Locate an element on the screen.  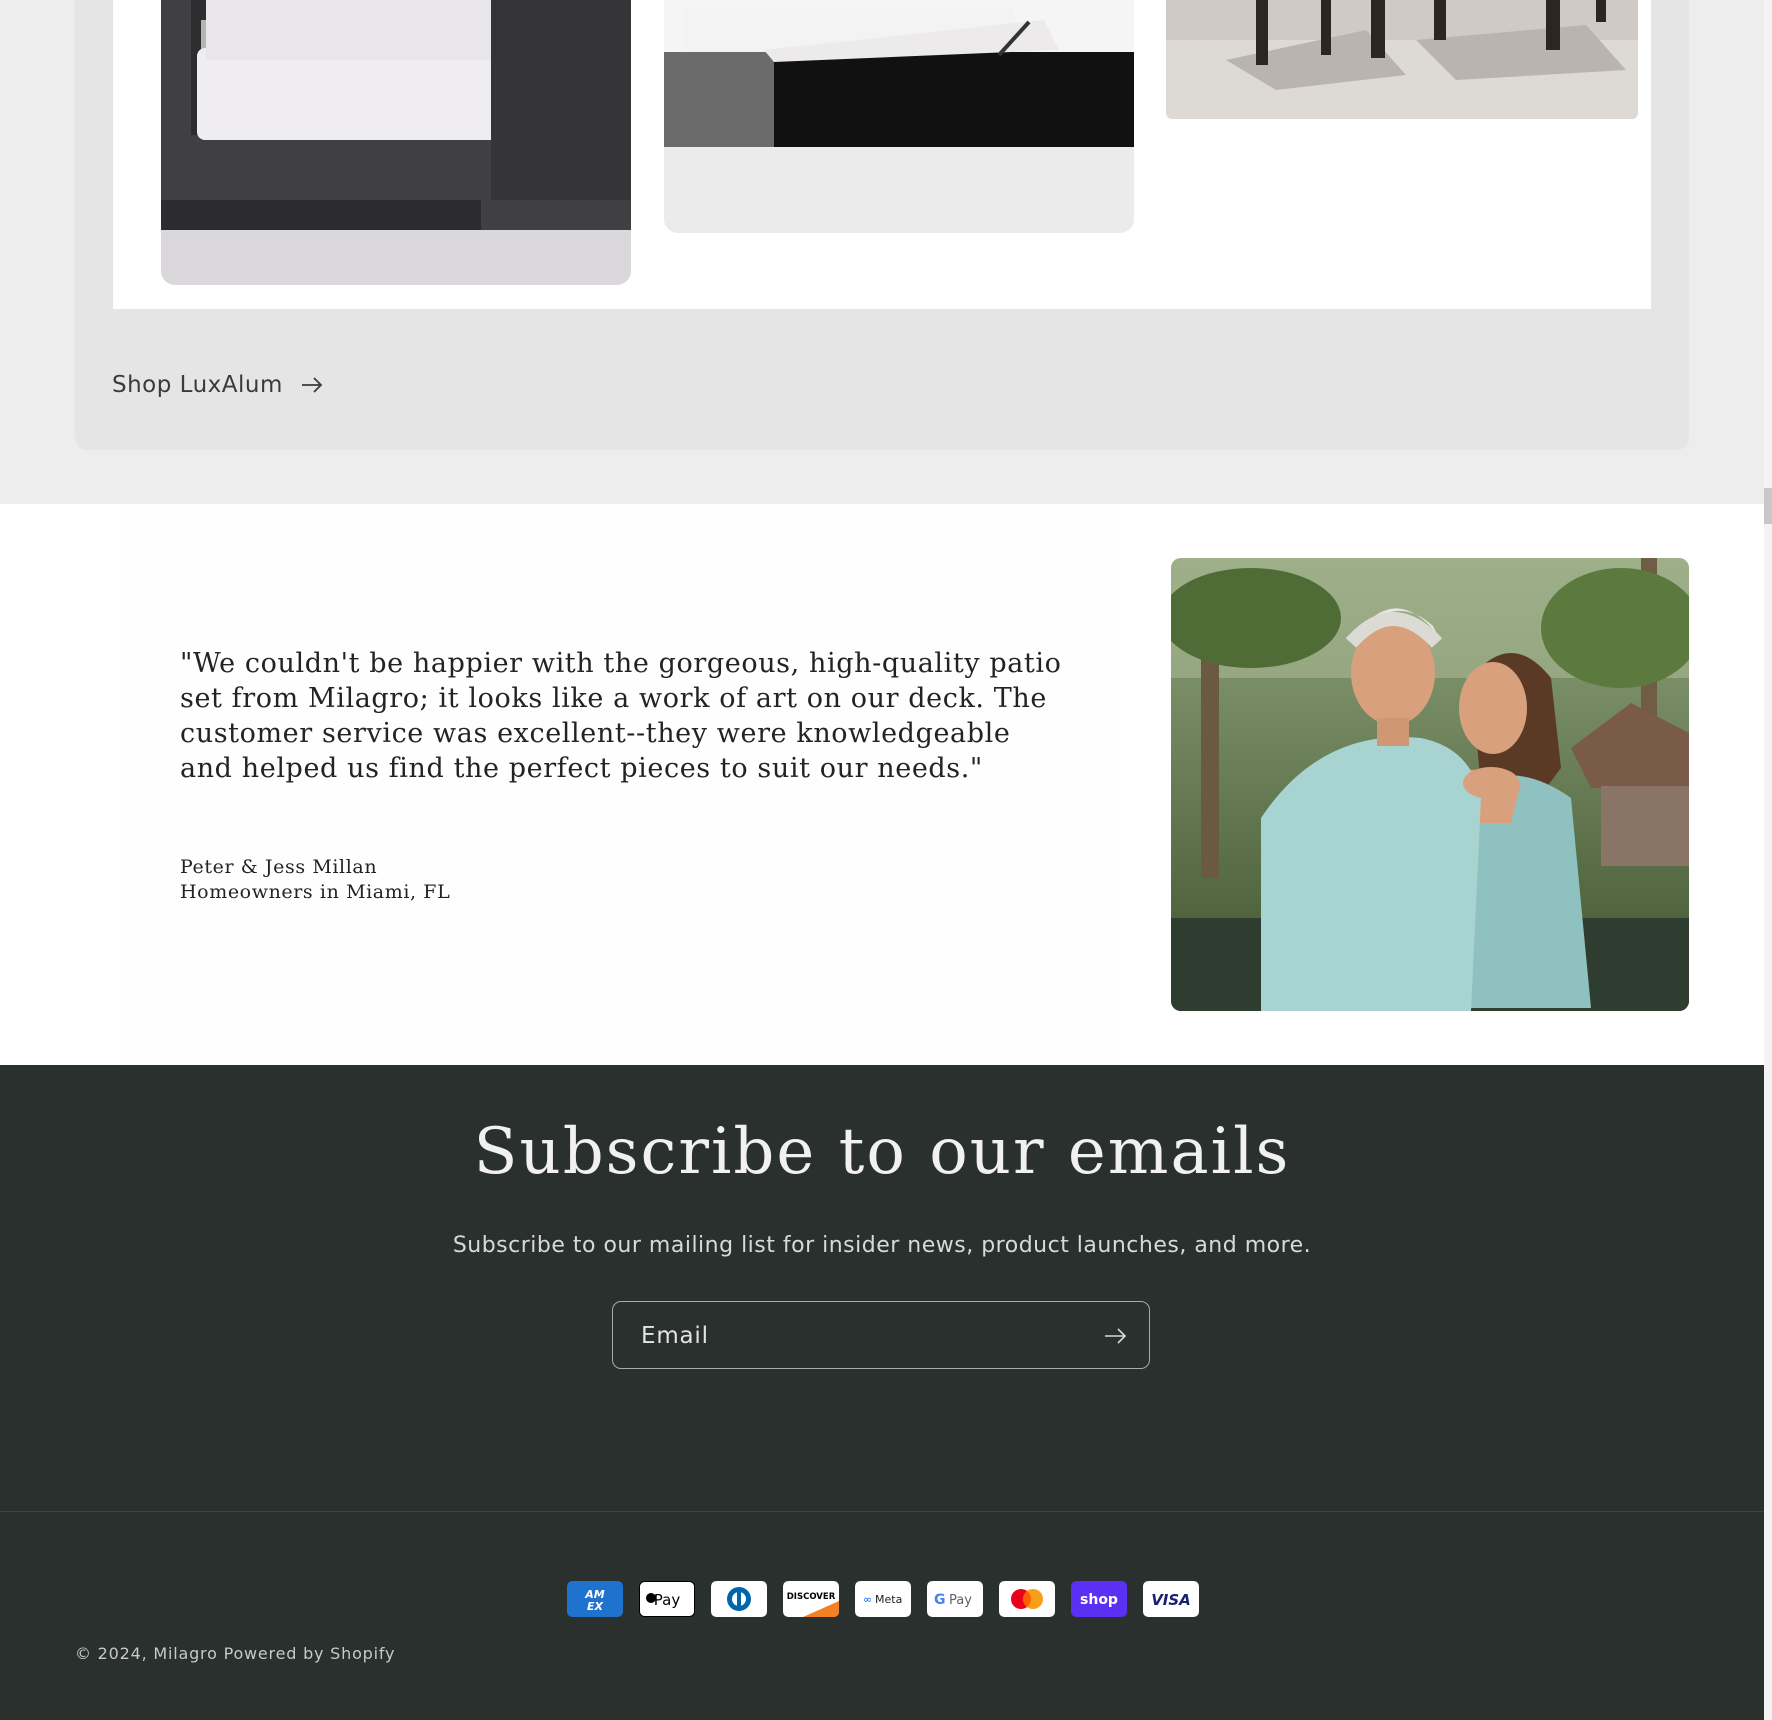
scrollbar-thumb is located at coordinates (1768, 506).